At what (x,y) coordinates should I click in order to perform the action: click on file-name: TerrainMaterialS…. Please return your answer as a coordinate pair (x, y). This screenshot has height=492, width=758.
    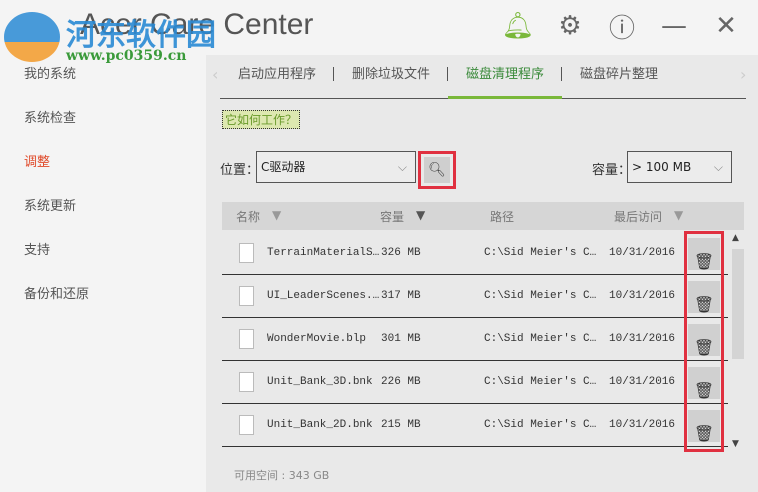
    Looking at the image, I should click on (323, 253).